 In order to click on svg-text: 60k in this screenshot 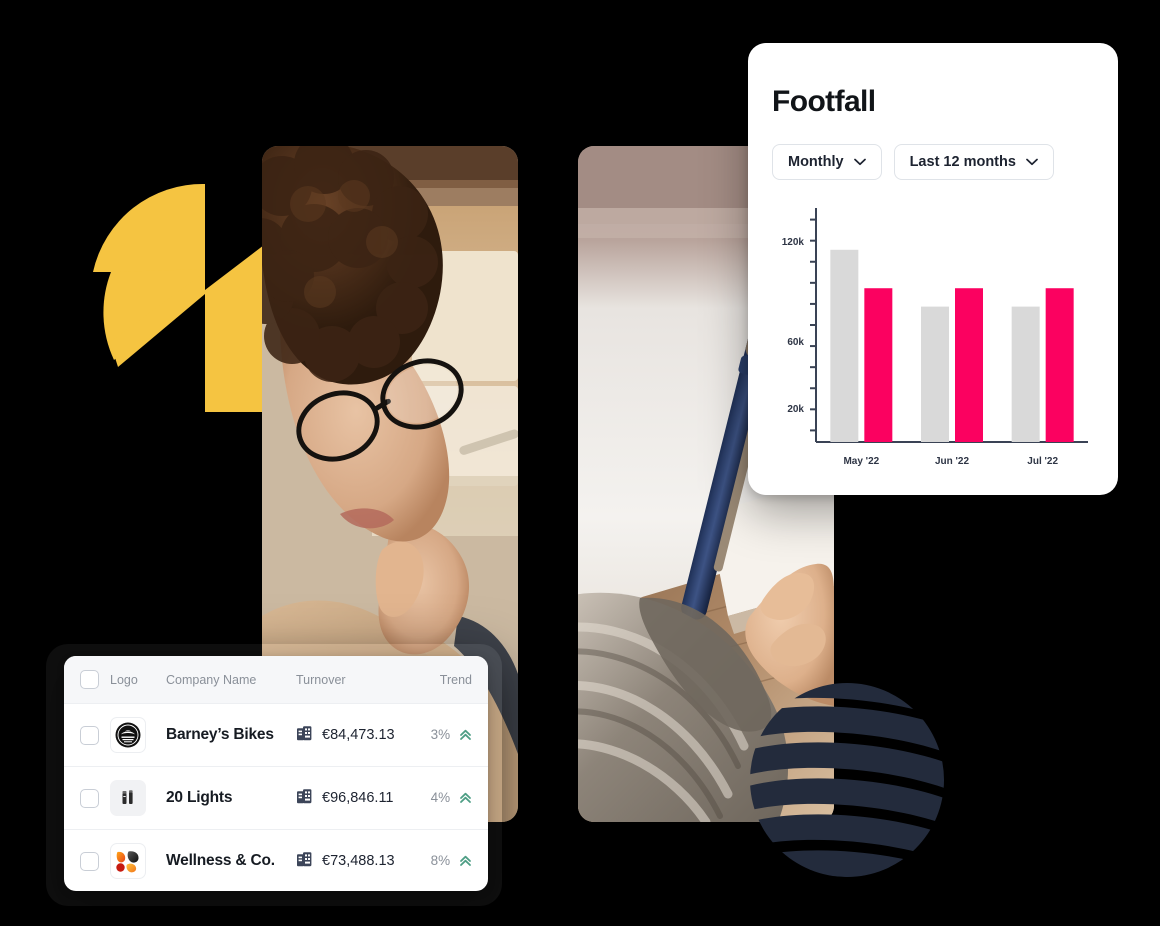, I will do `click(795, 342)`.